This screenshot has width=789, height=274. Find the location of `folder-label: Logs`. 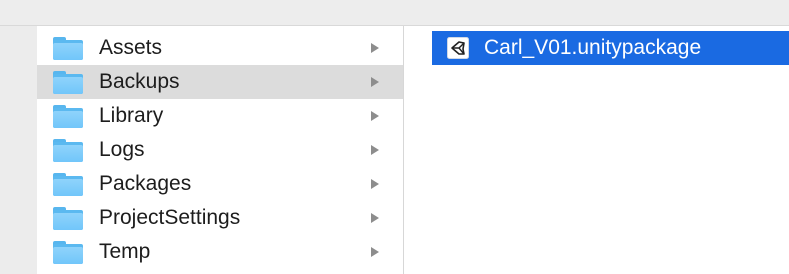

folder-label: Logs is located at coordinates (122, 149).